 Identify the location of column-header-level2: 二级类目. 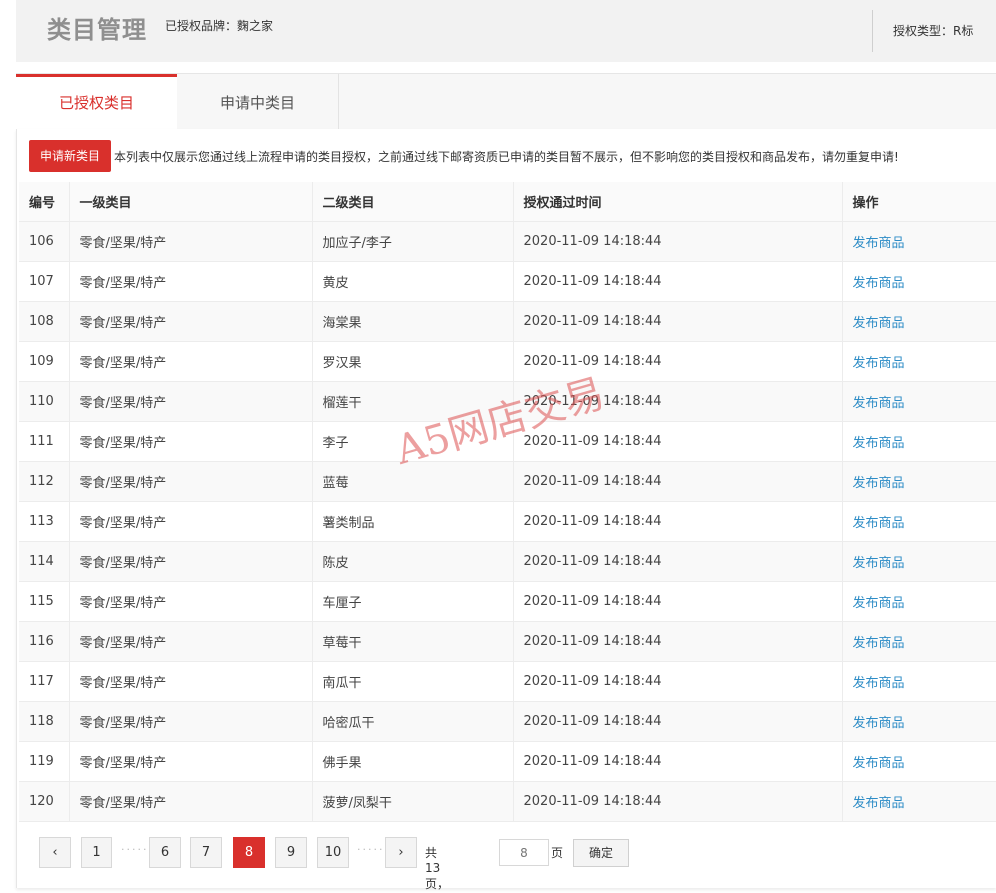
(412, 202).